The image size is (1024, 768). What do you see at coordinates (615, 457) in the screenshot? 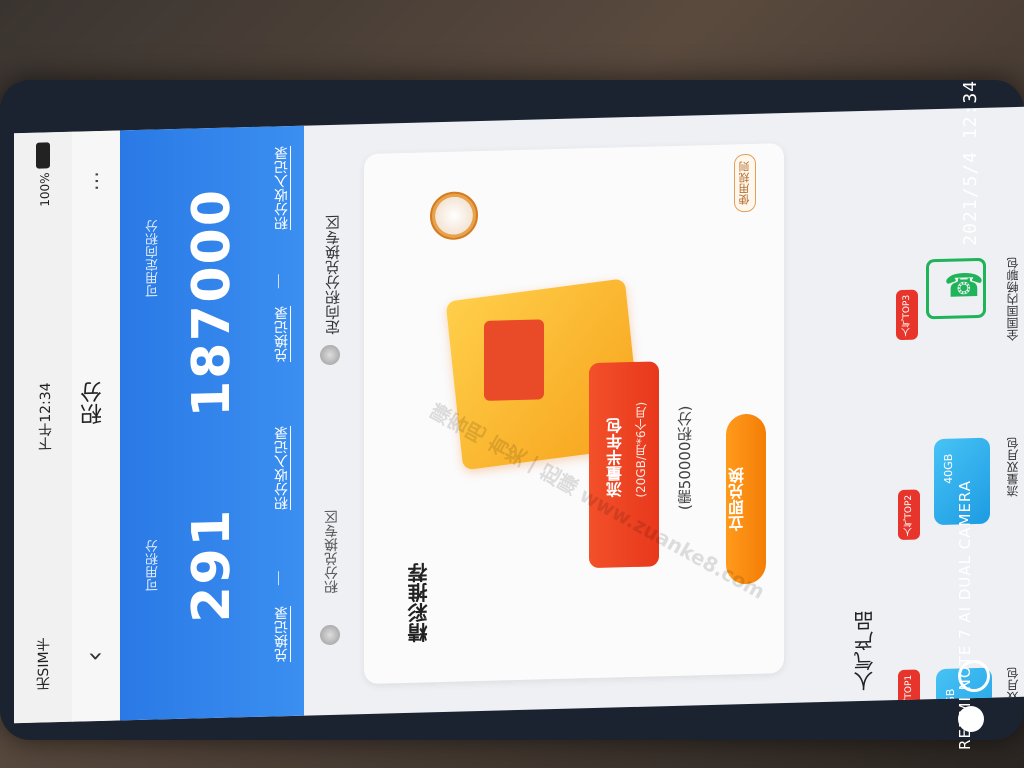
I see `promo-name: 流量半年包` at bounding box center [615, 457].